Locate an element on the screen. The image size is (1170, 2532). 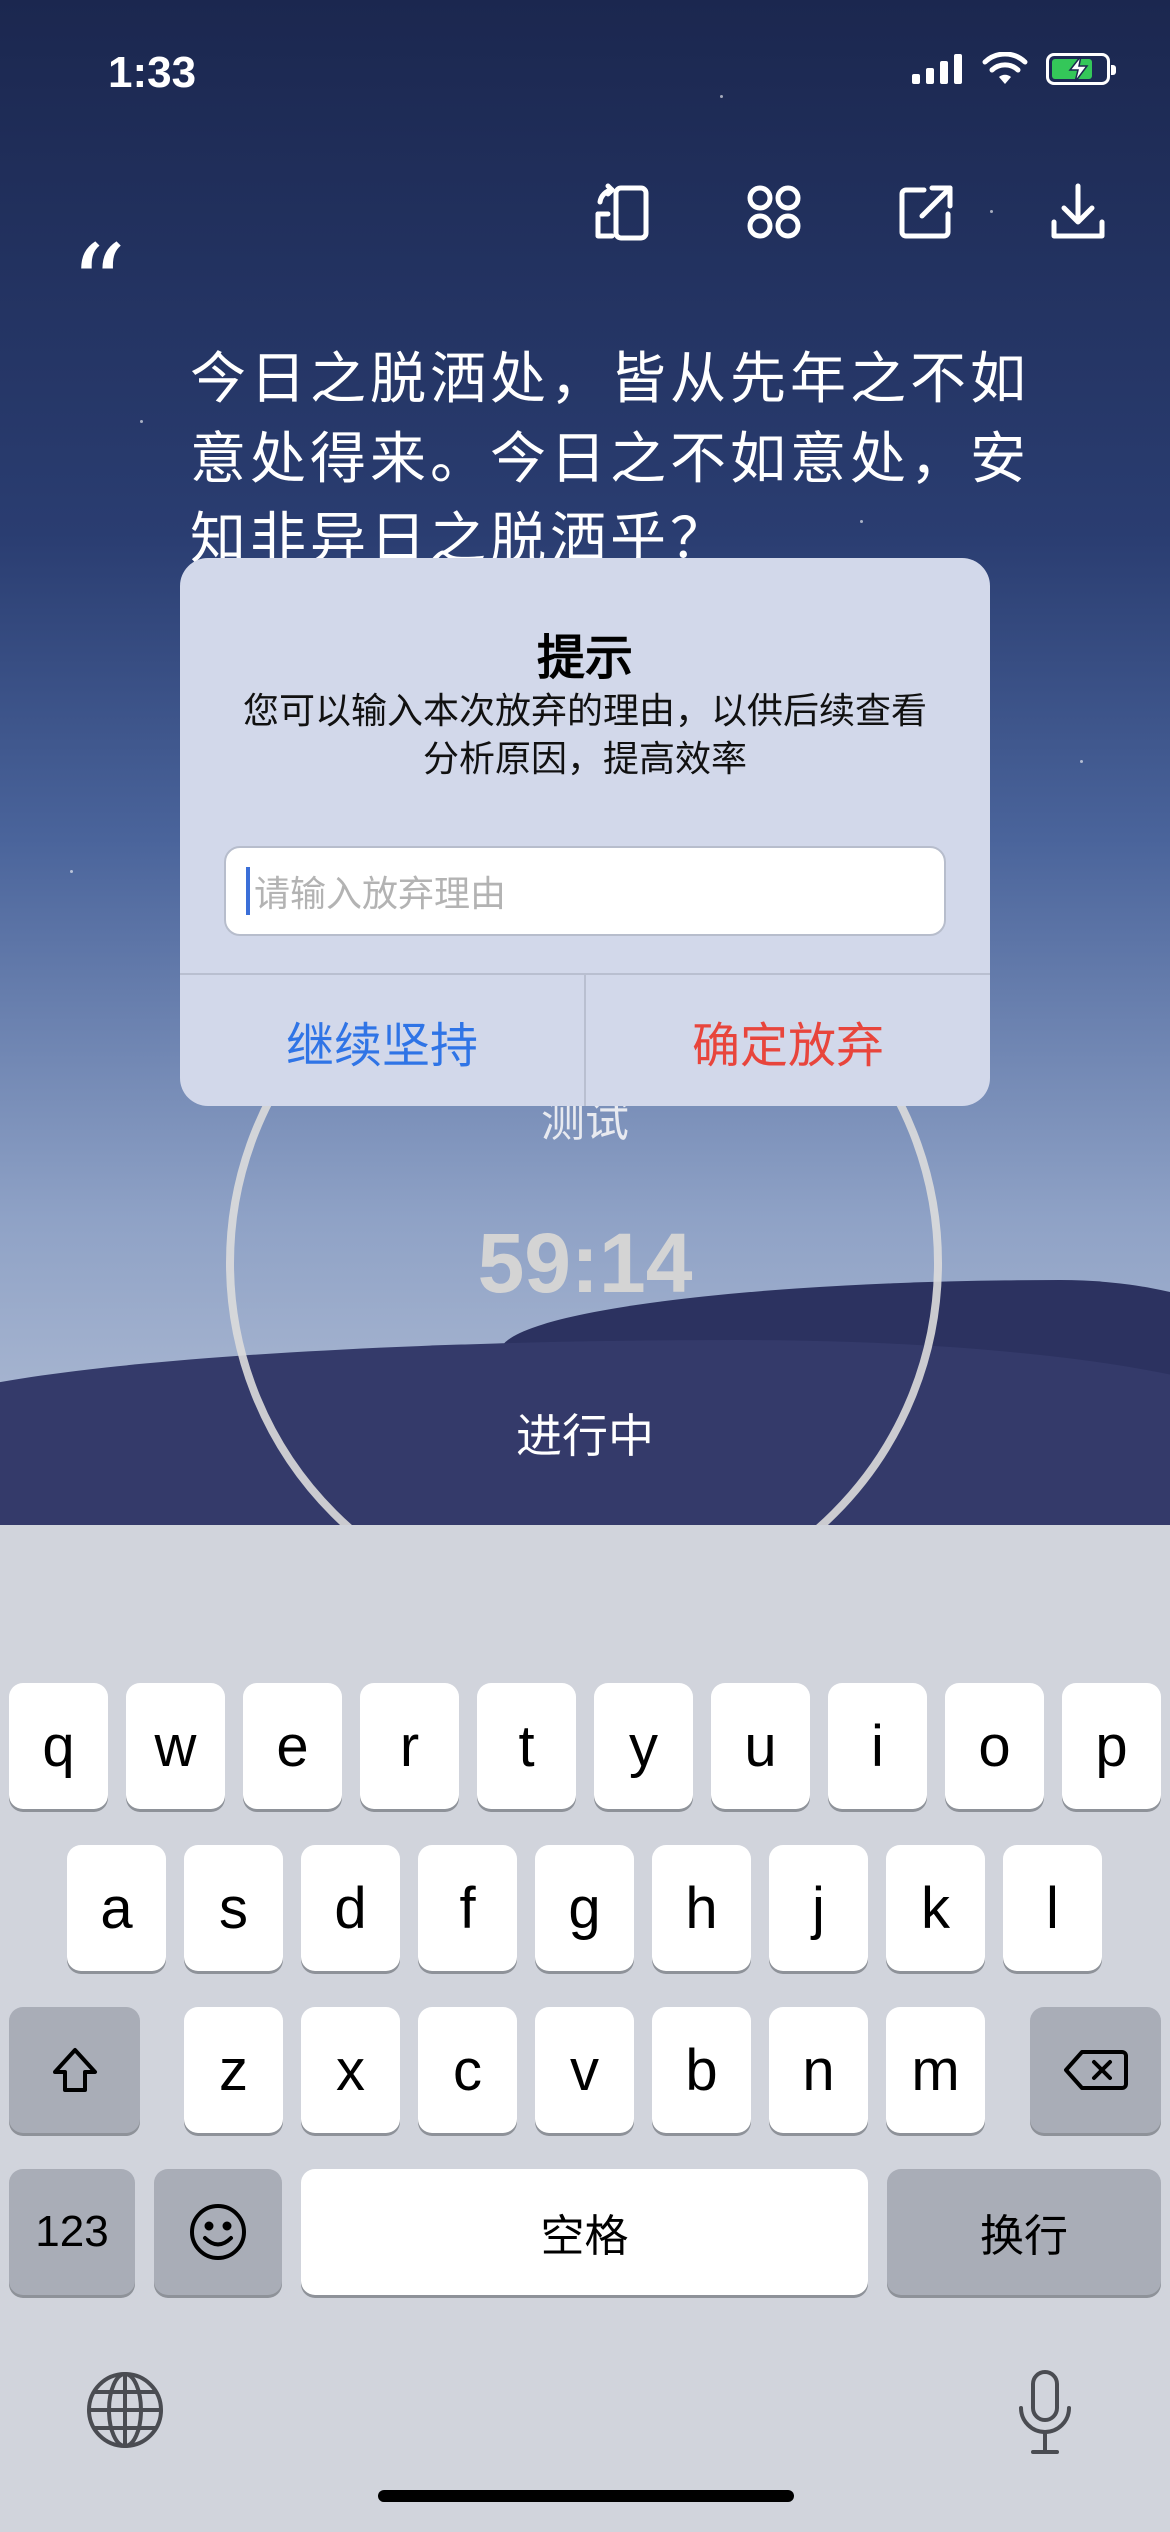
top-toolbar is located at coordinates (850, 212).